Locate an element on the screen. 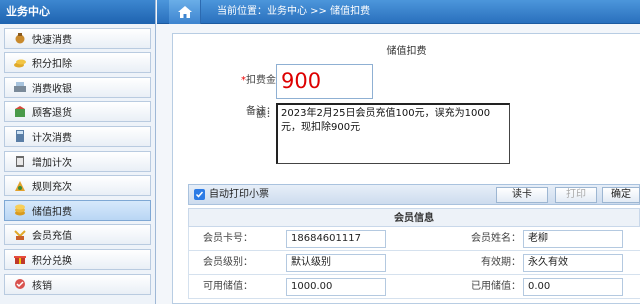 The image size is (640, 304). validity-field: 永久有效 is located at coordinates (573, 263).